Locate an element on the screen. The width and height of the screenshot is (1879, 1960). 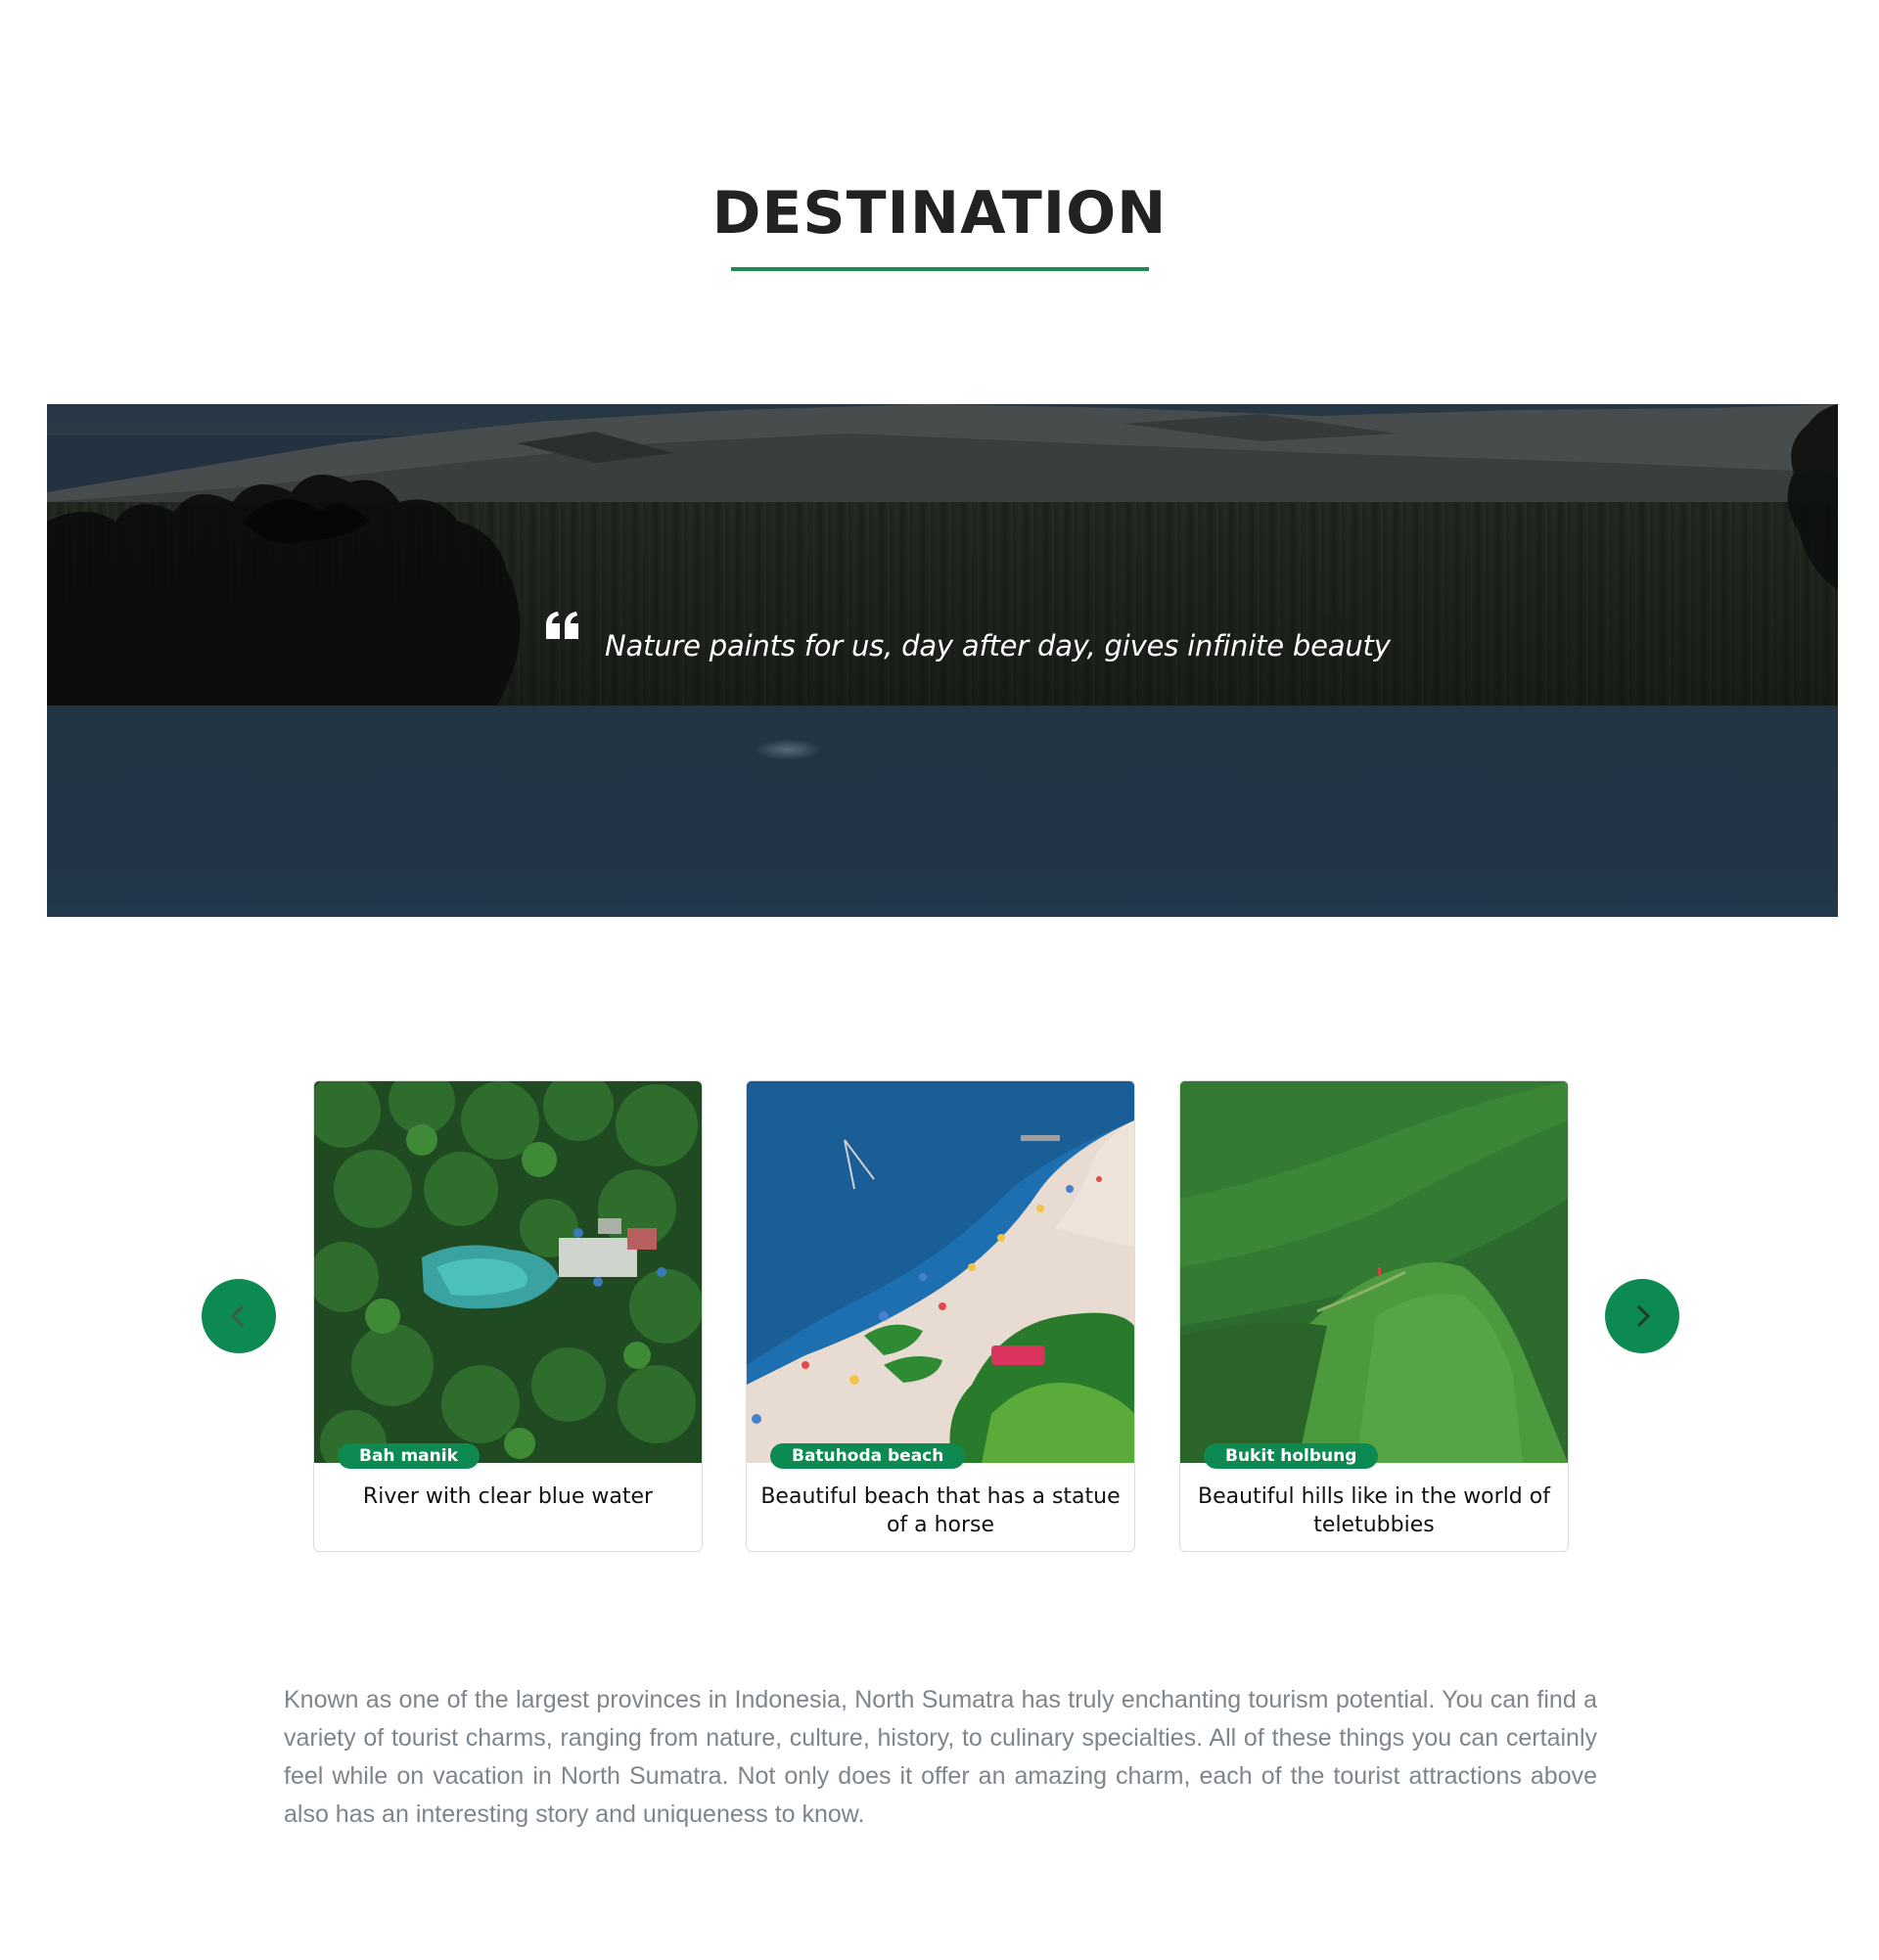
card-tag: Batuhoda beach is located at coordinates (868, 1456).